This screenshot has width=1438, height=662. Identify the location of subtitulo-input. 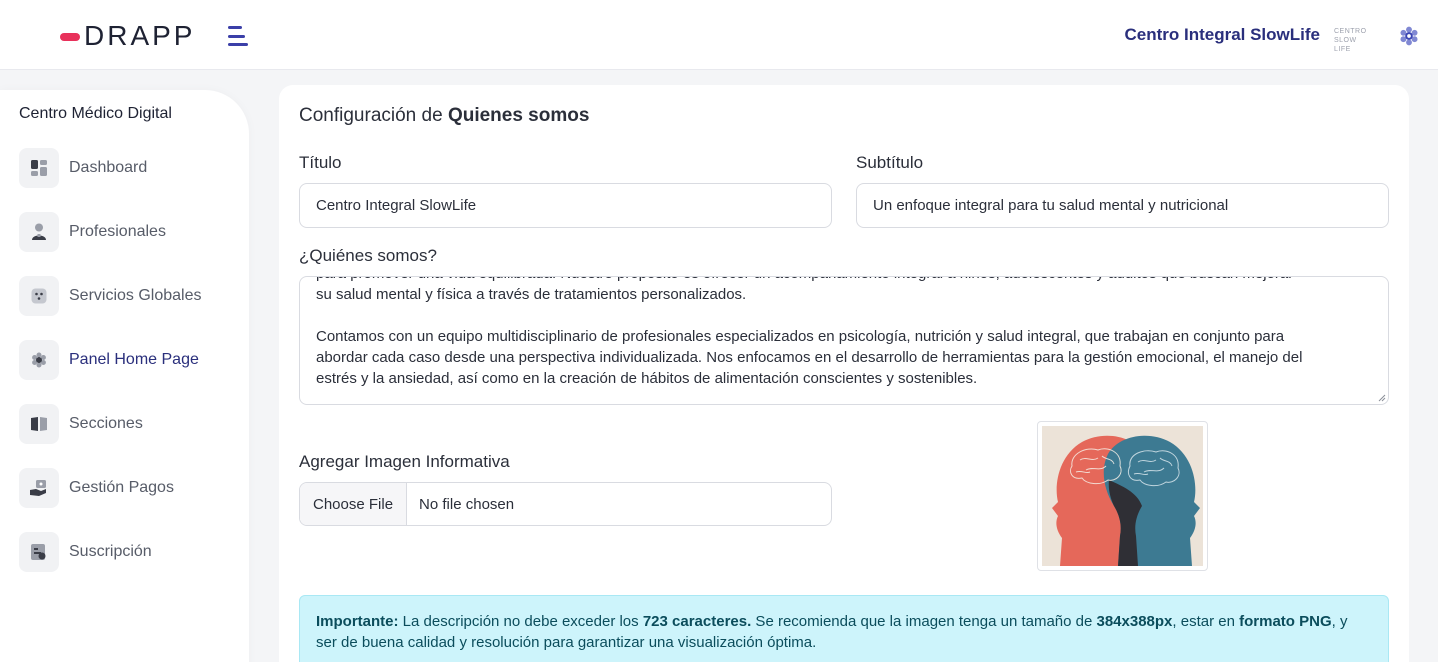
(1122, 205).